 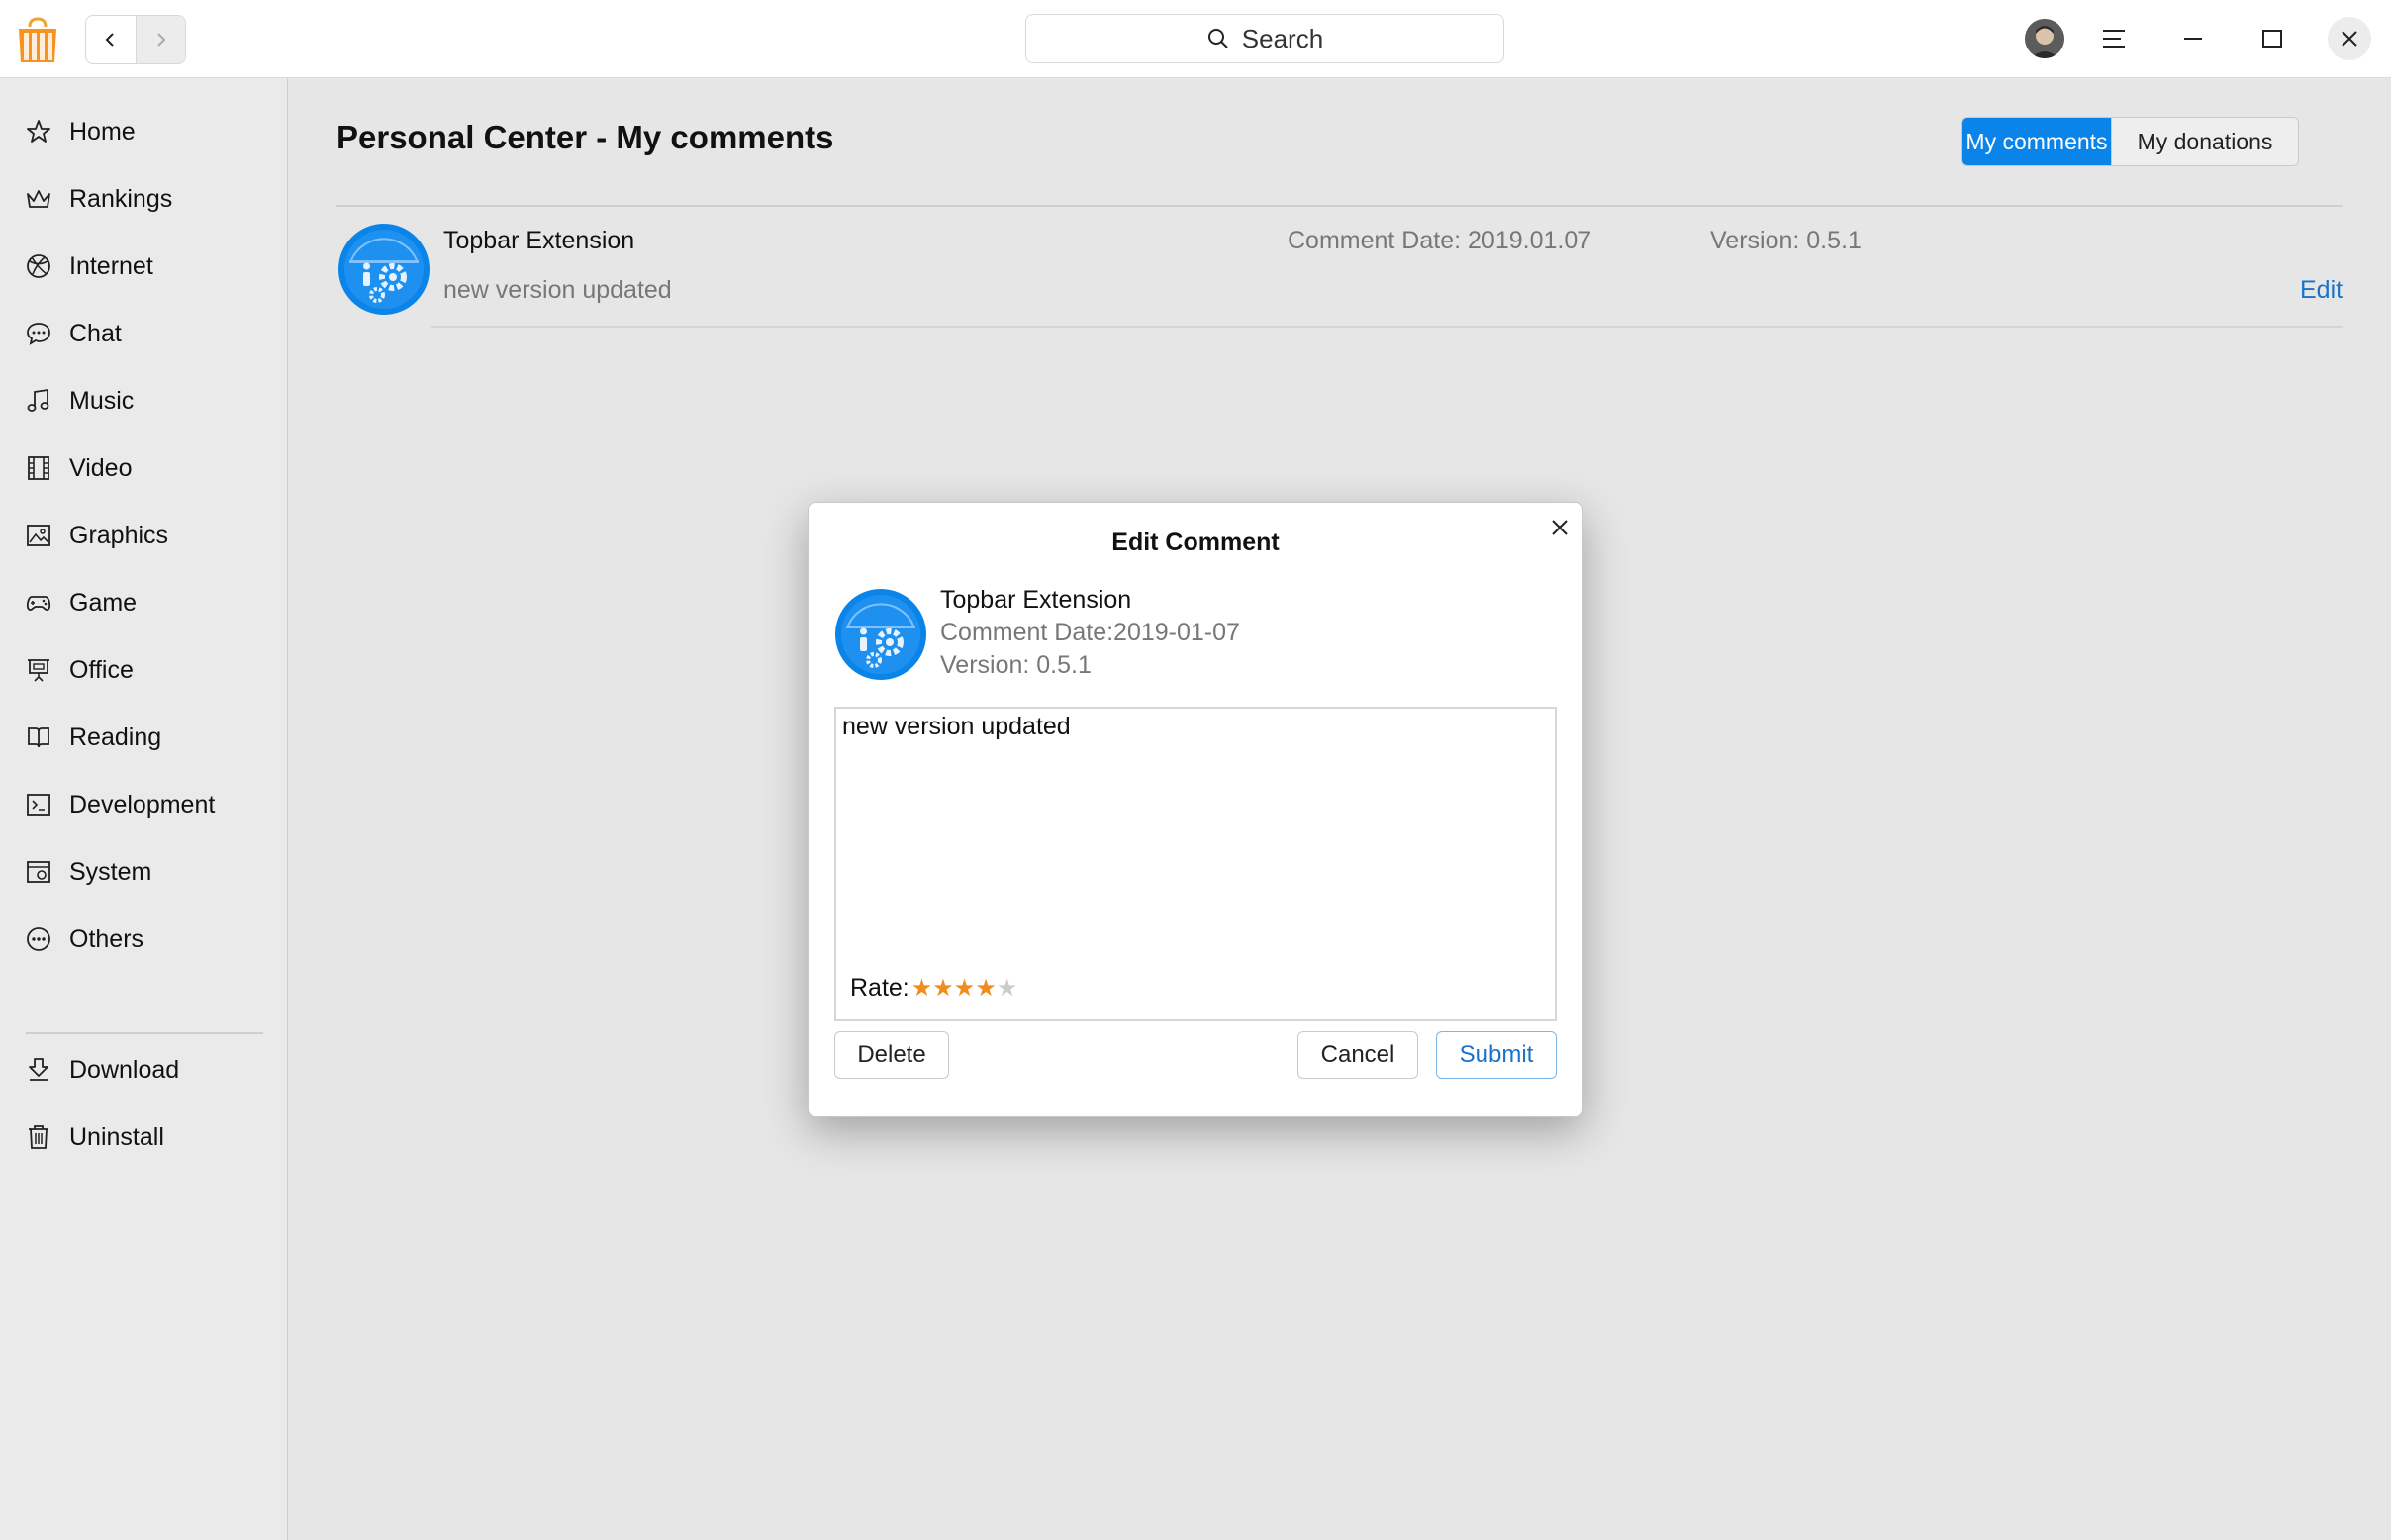 I want to click on download-icon, so click(x=38, y=1070).